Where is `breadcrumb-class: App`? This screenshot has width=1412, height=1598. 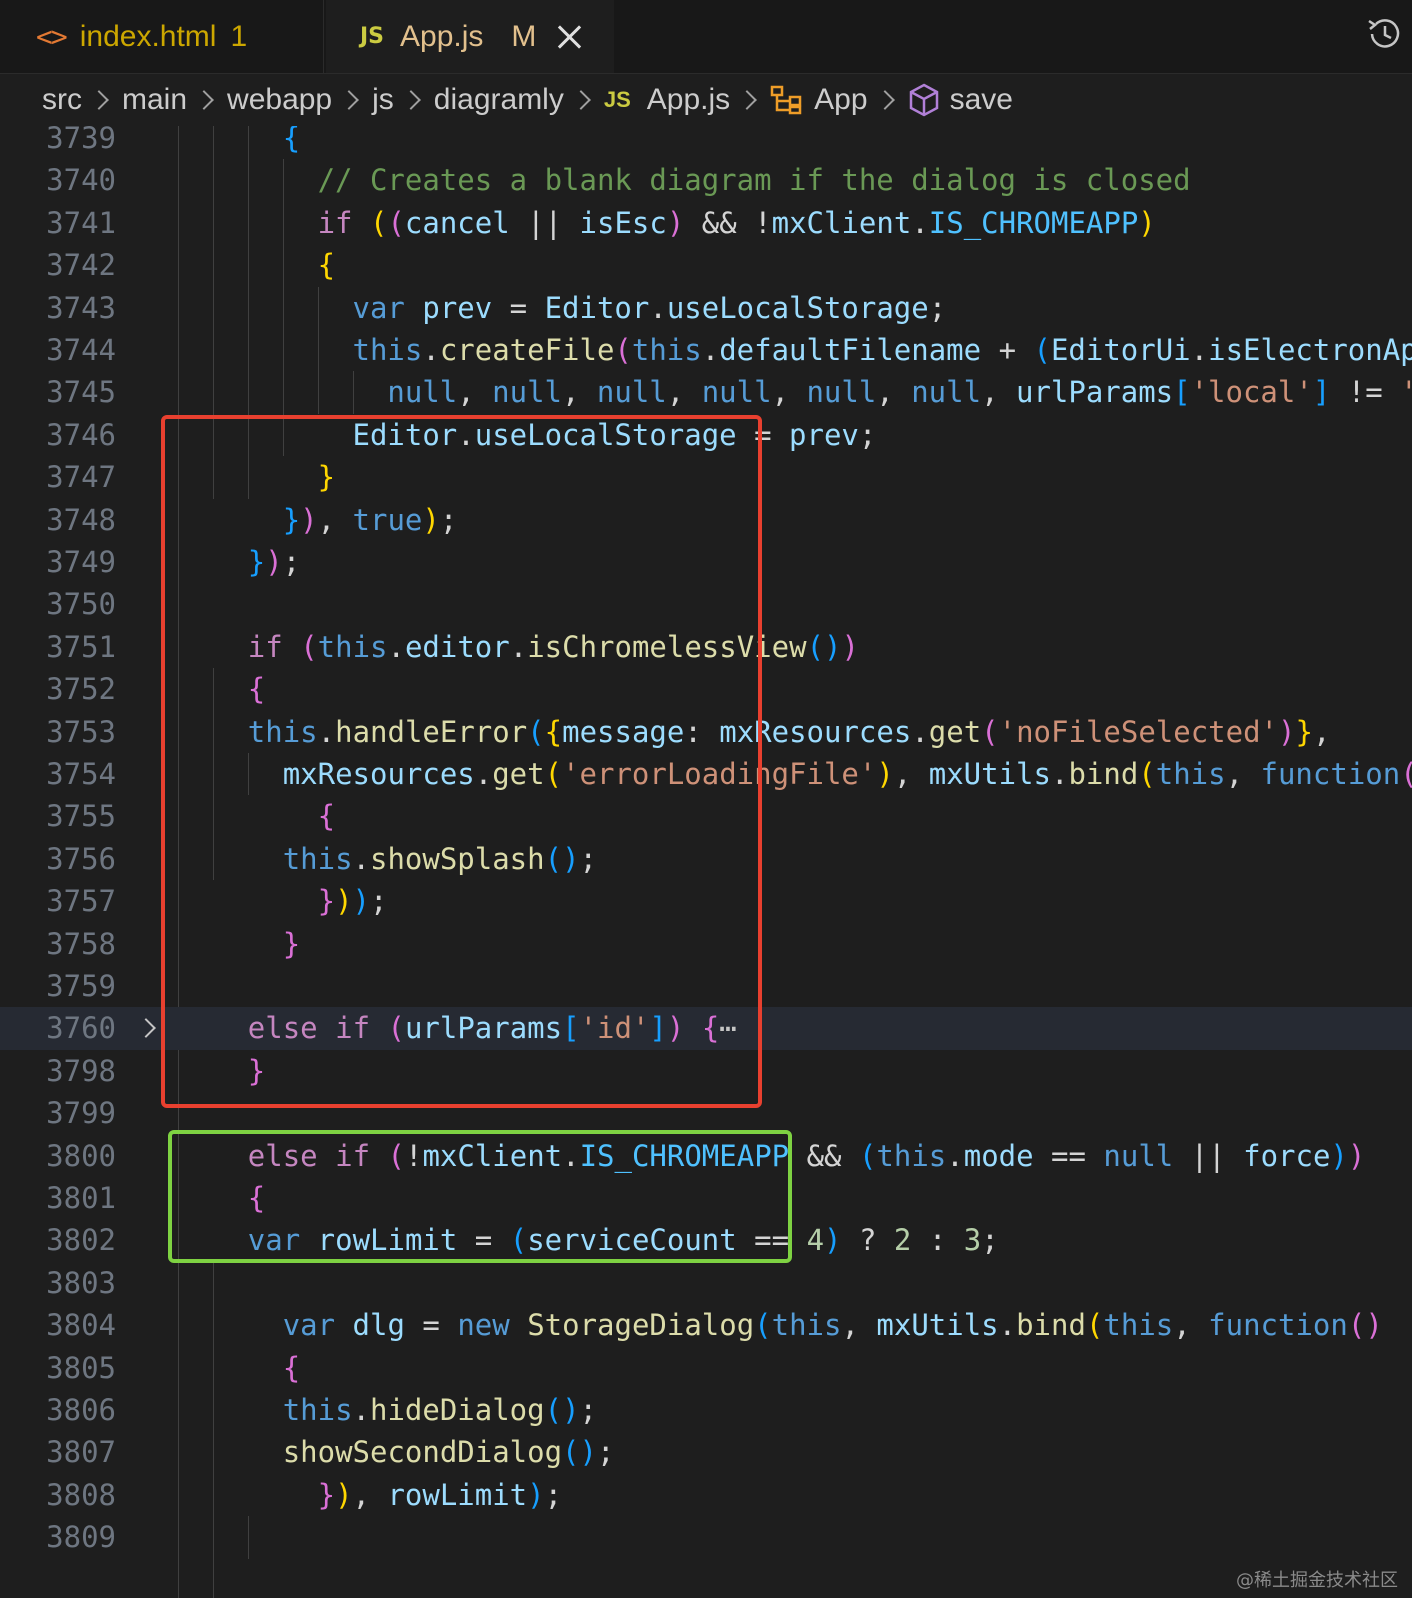
breadcrumb-class: App is located at coordinates (840, 100).